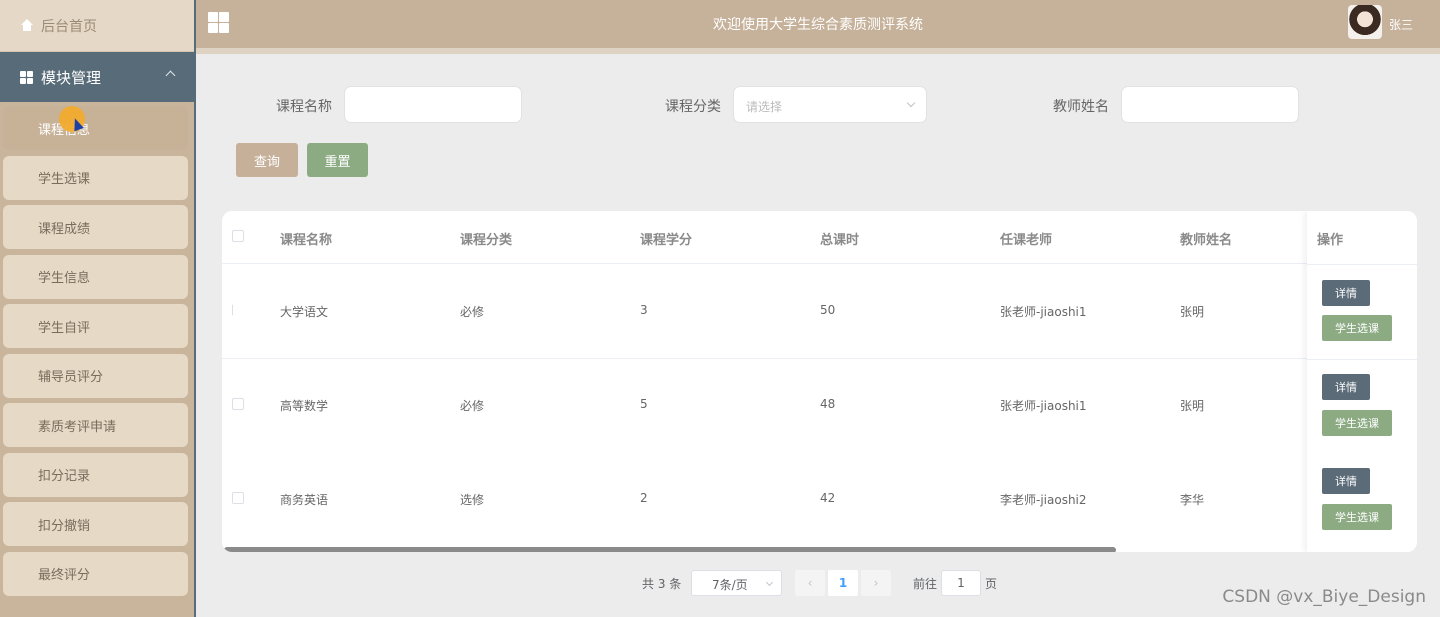 The height and width of the screenshot is (617, 1440). I want to click on cell-category: 选修, so click(472, 500).